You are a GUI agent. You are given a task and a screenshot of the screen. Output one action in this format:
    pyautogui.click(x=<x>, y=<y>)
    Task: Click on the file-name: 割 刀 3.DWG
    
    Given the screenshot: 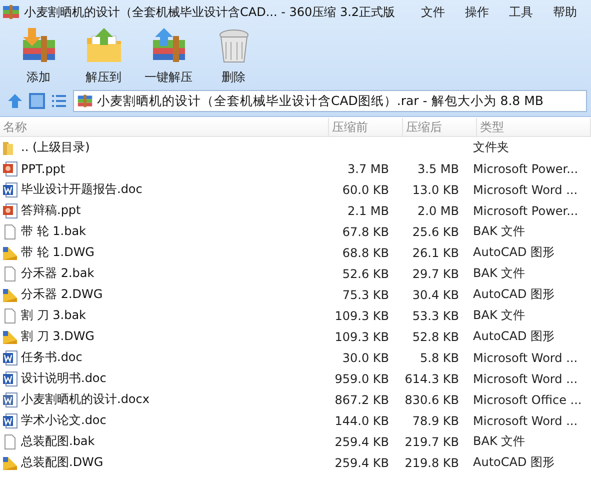 What is the action you would take?
    pyautogui.click(x=57, y=336)
    